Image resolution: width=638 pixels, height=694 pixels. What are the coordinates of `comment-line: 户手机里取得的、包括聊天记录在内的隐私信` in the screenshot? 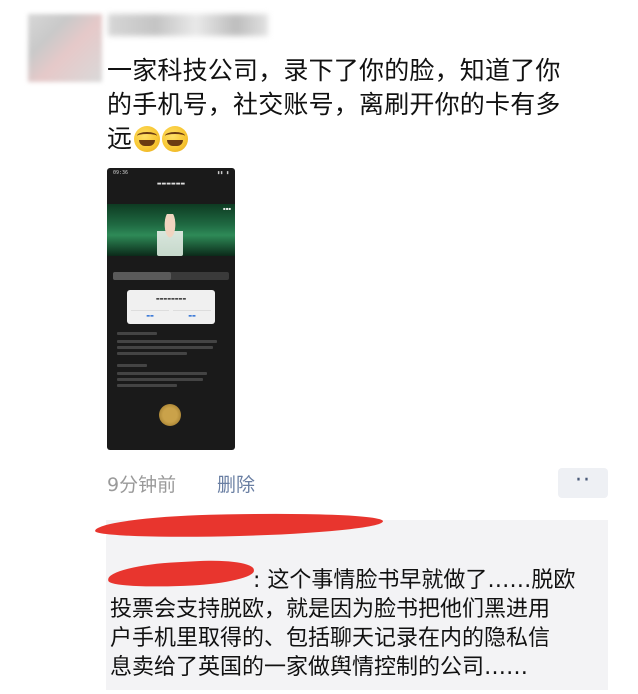 It's located at (330, 638).